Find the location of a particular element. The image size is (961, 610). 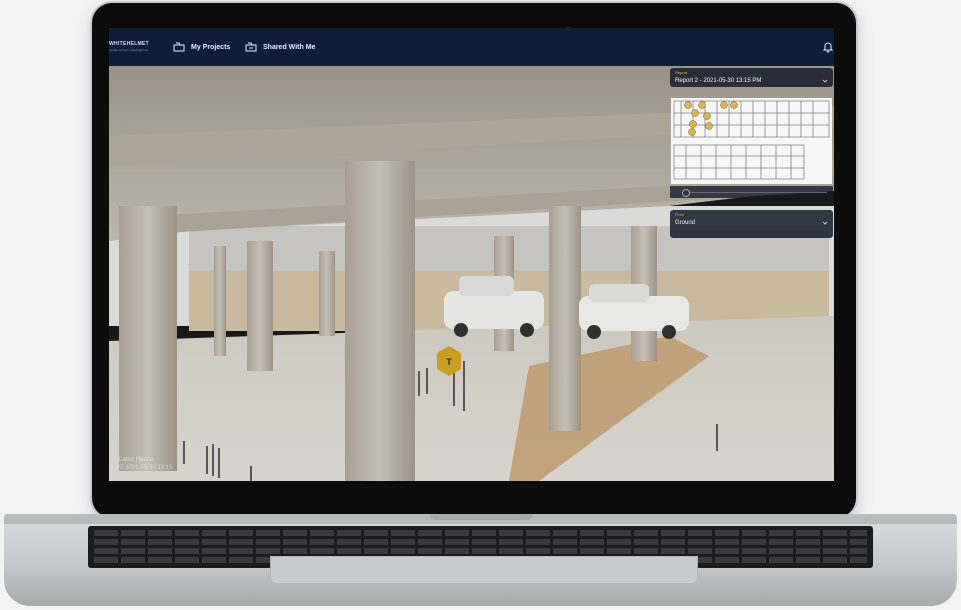

lid-notch is located at coordinates (481, 517).